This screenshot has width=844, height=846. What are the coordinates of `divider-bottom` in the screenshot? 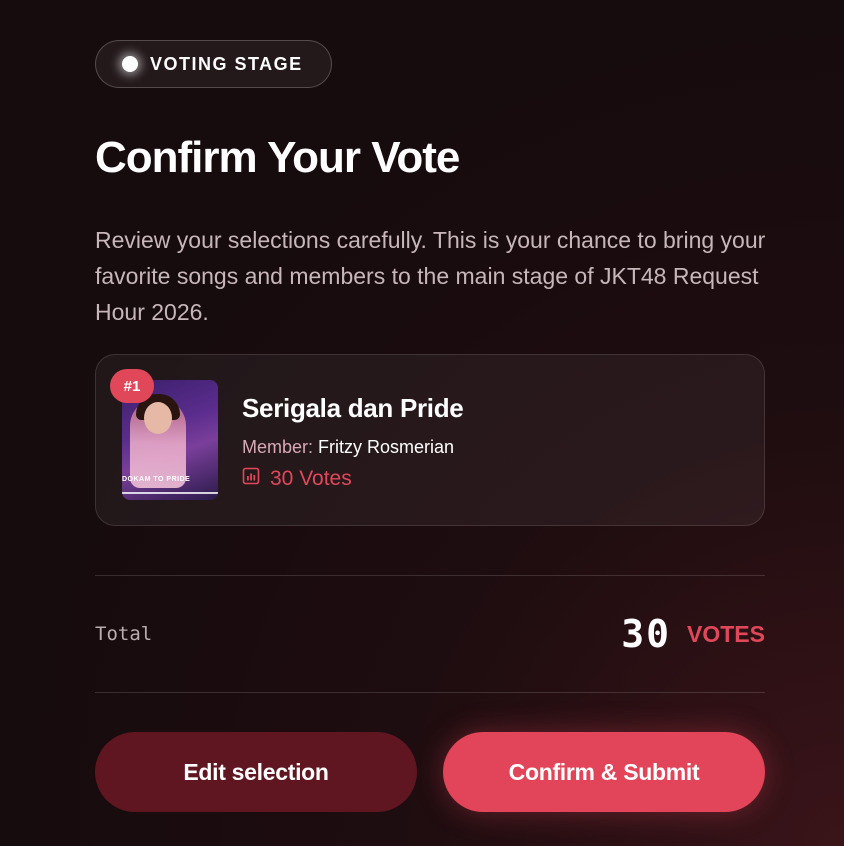 It's located at (430, 692).